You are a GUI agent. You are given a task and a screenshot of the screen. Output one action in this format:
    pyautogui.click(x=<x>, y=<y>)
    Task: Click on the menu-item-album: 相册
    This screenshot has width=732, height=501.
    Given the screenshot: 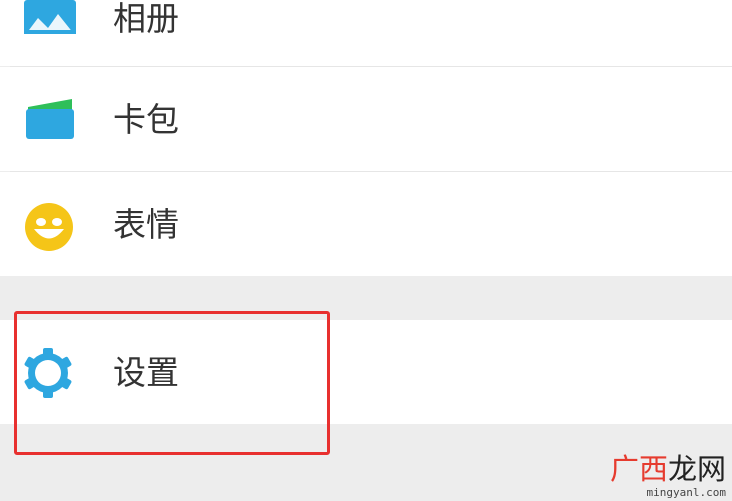 What is the action you would take?
    pyautogui.click(x=366, y=33)
    